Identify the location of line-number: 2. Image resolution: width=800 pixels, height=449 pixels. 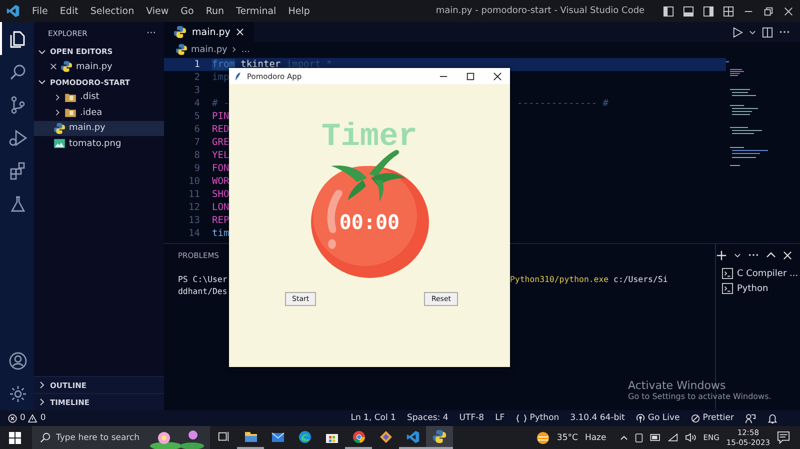
(197, 77).